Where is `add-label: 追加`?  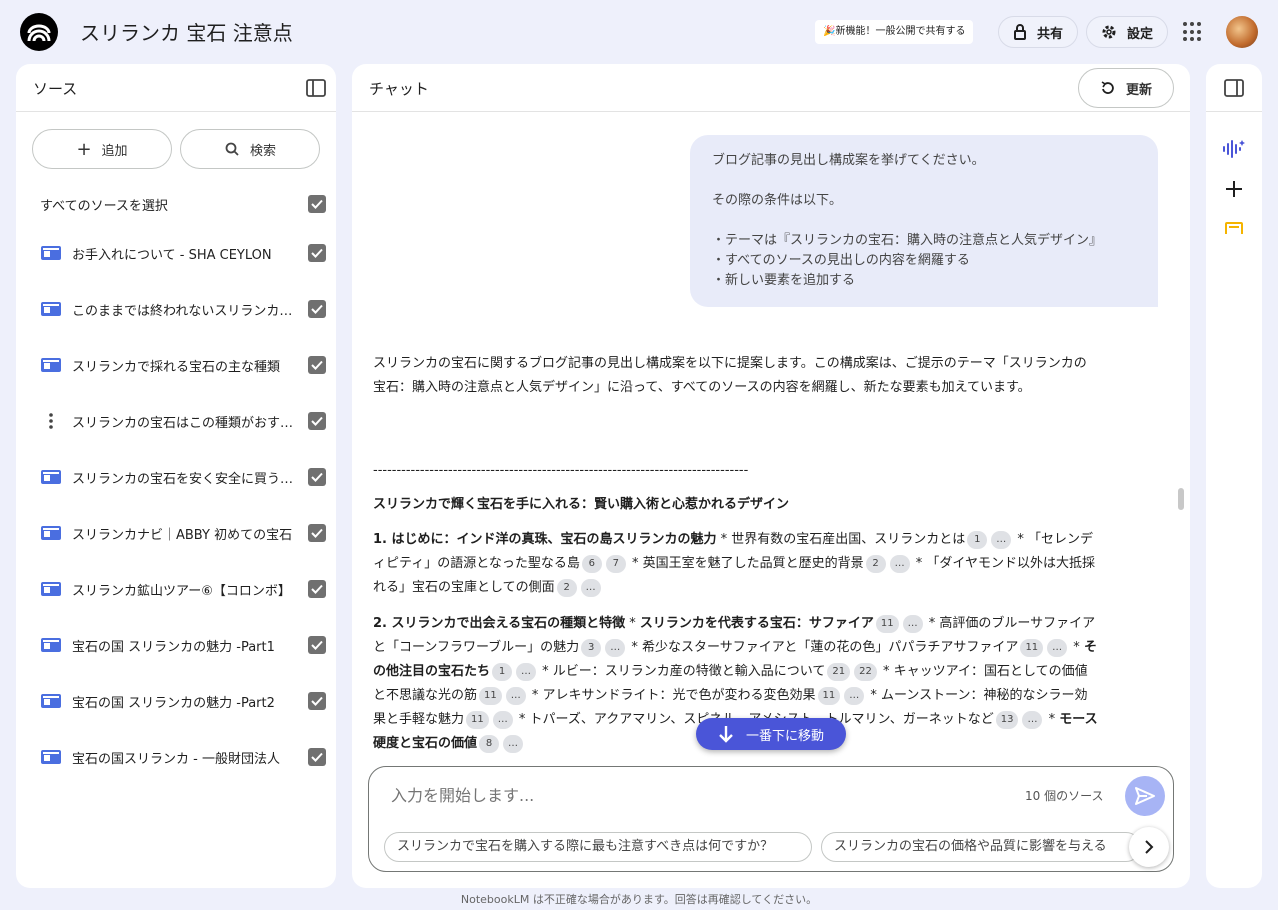 add-label: 追加 is located at coordinates (114, 151).